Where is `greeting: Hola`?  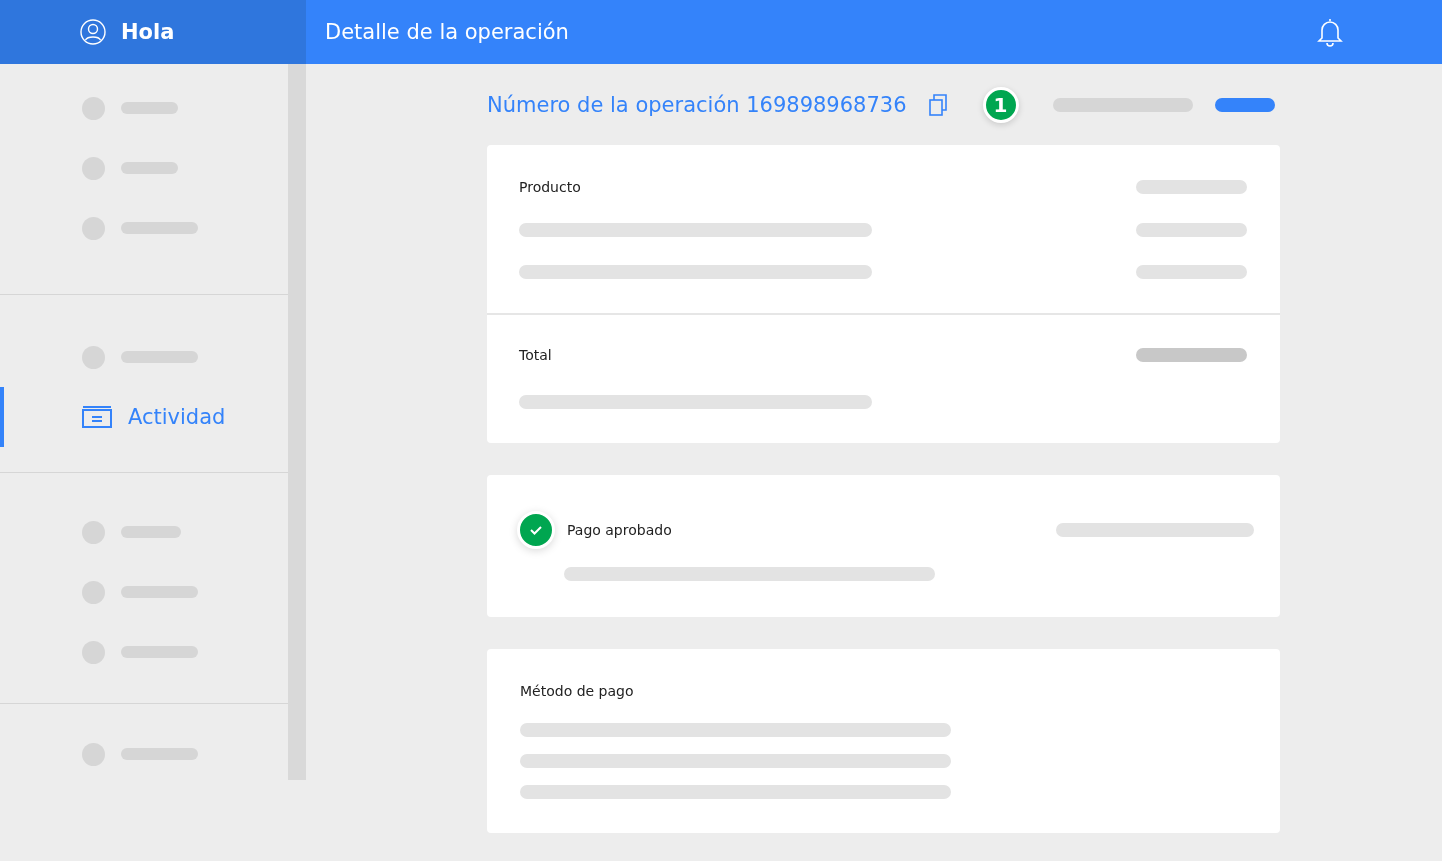 greeting: Hola is located at coordinates (148, 32).